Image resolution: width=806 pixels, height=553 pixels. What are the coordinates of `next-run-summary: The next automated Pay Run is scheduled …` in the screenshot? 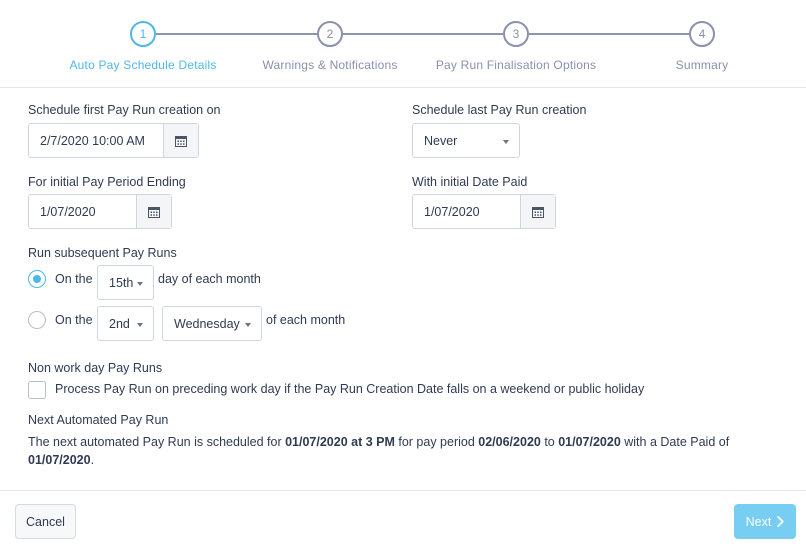 It's located at (403, 451).